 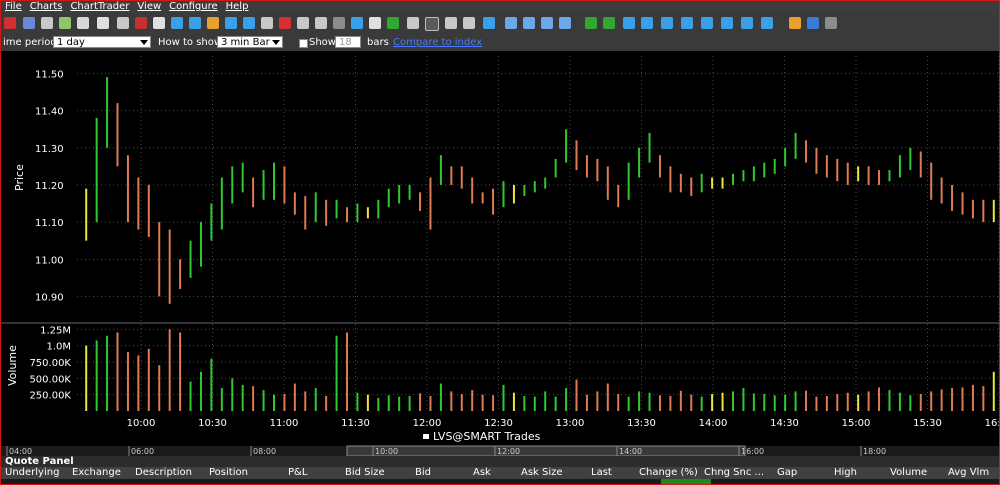 I want to click on tool-blue2-icon, so click(x=647, y=23).